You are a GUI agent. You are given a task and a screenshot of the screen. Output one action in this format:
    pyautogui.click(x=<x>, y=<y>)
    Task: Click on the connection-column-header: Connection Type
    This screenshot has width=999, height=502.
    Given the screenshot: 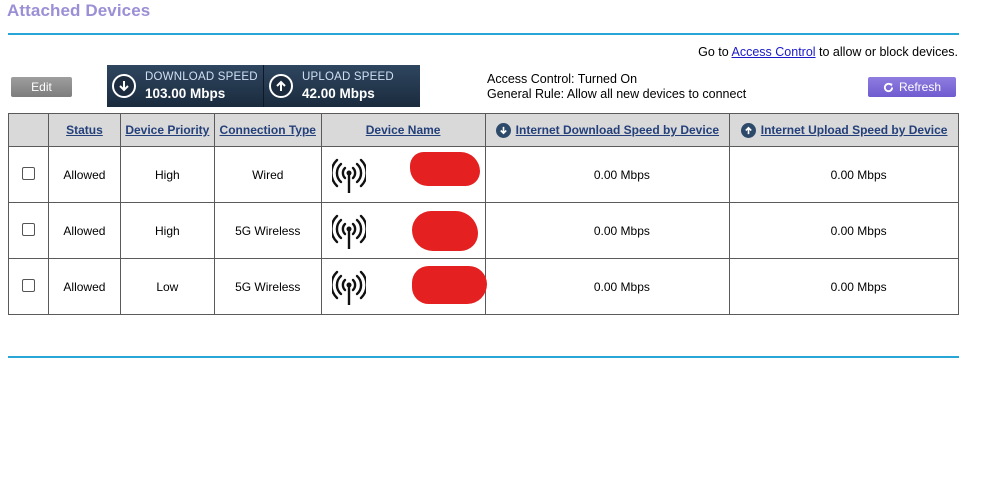 What is the action you would take?
    pyautogui.click(x=267, y=130)
    